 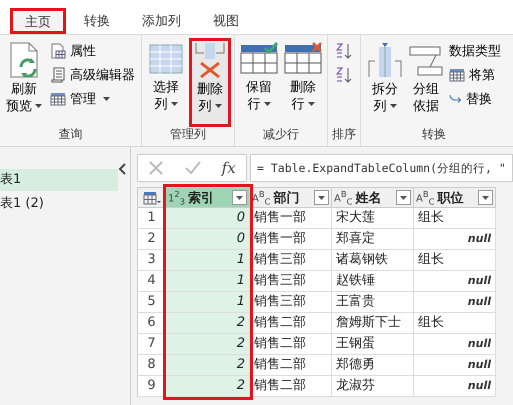 I want to click on ribbon-button: 保留 行, so click(x=259, y=82).